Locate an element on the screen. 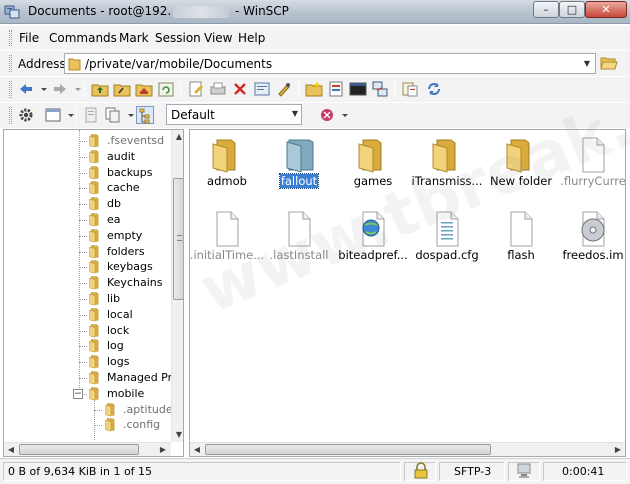  tree-item: lib is located at coordinates (87, 299).